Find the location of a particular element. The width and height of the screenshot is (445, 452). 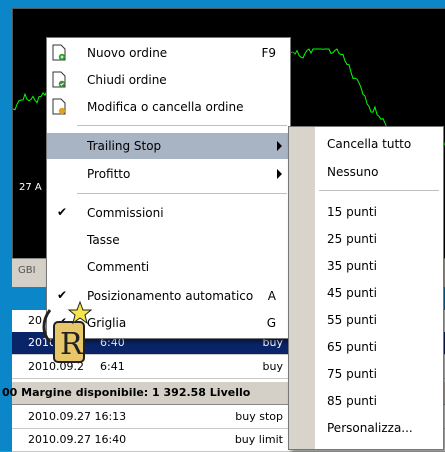

menu-item-new-order: Nuovo ordine F9 is located at coordinates (168, 53).